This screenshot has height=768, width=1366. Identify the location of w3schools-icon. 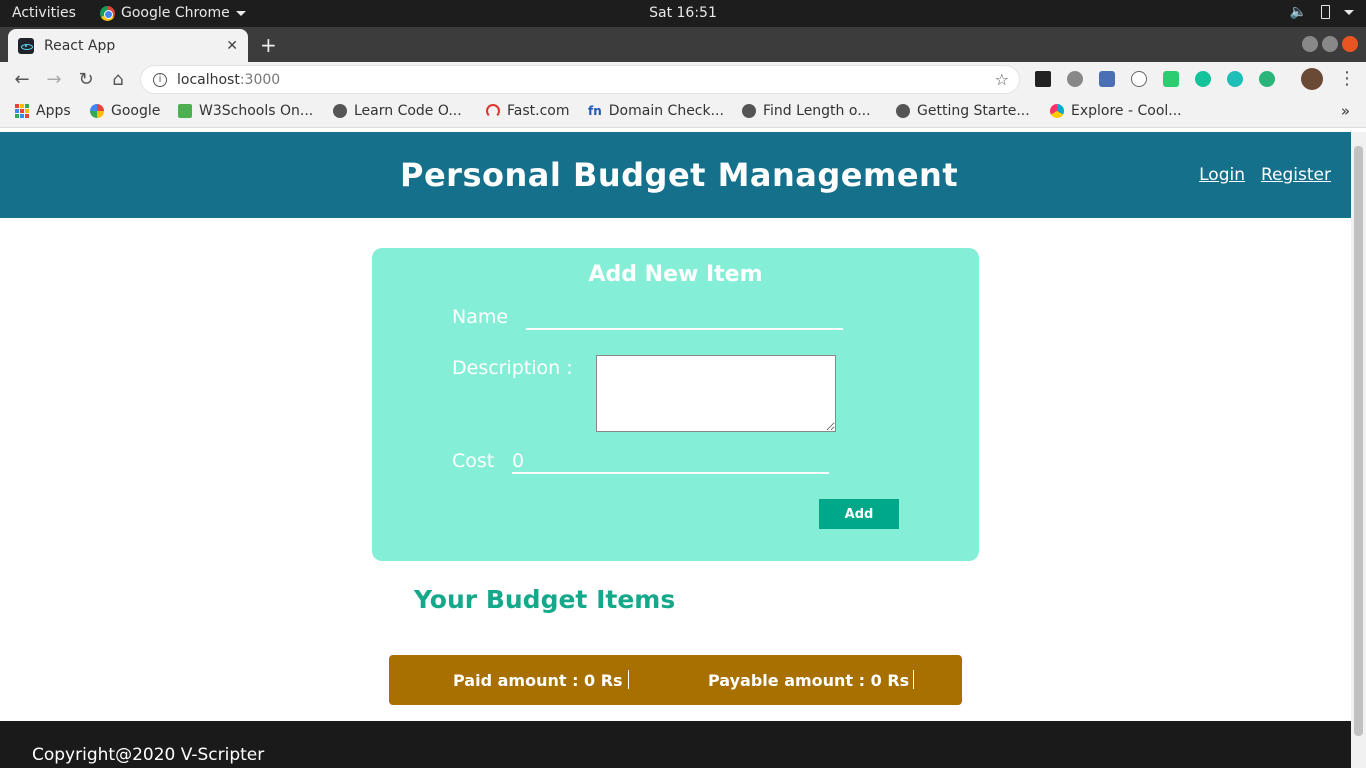
(185, 111).